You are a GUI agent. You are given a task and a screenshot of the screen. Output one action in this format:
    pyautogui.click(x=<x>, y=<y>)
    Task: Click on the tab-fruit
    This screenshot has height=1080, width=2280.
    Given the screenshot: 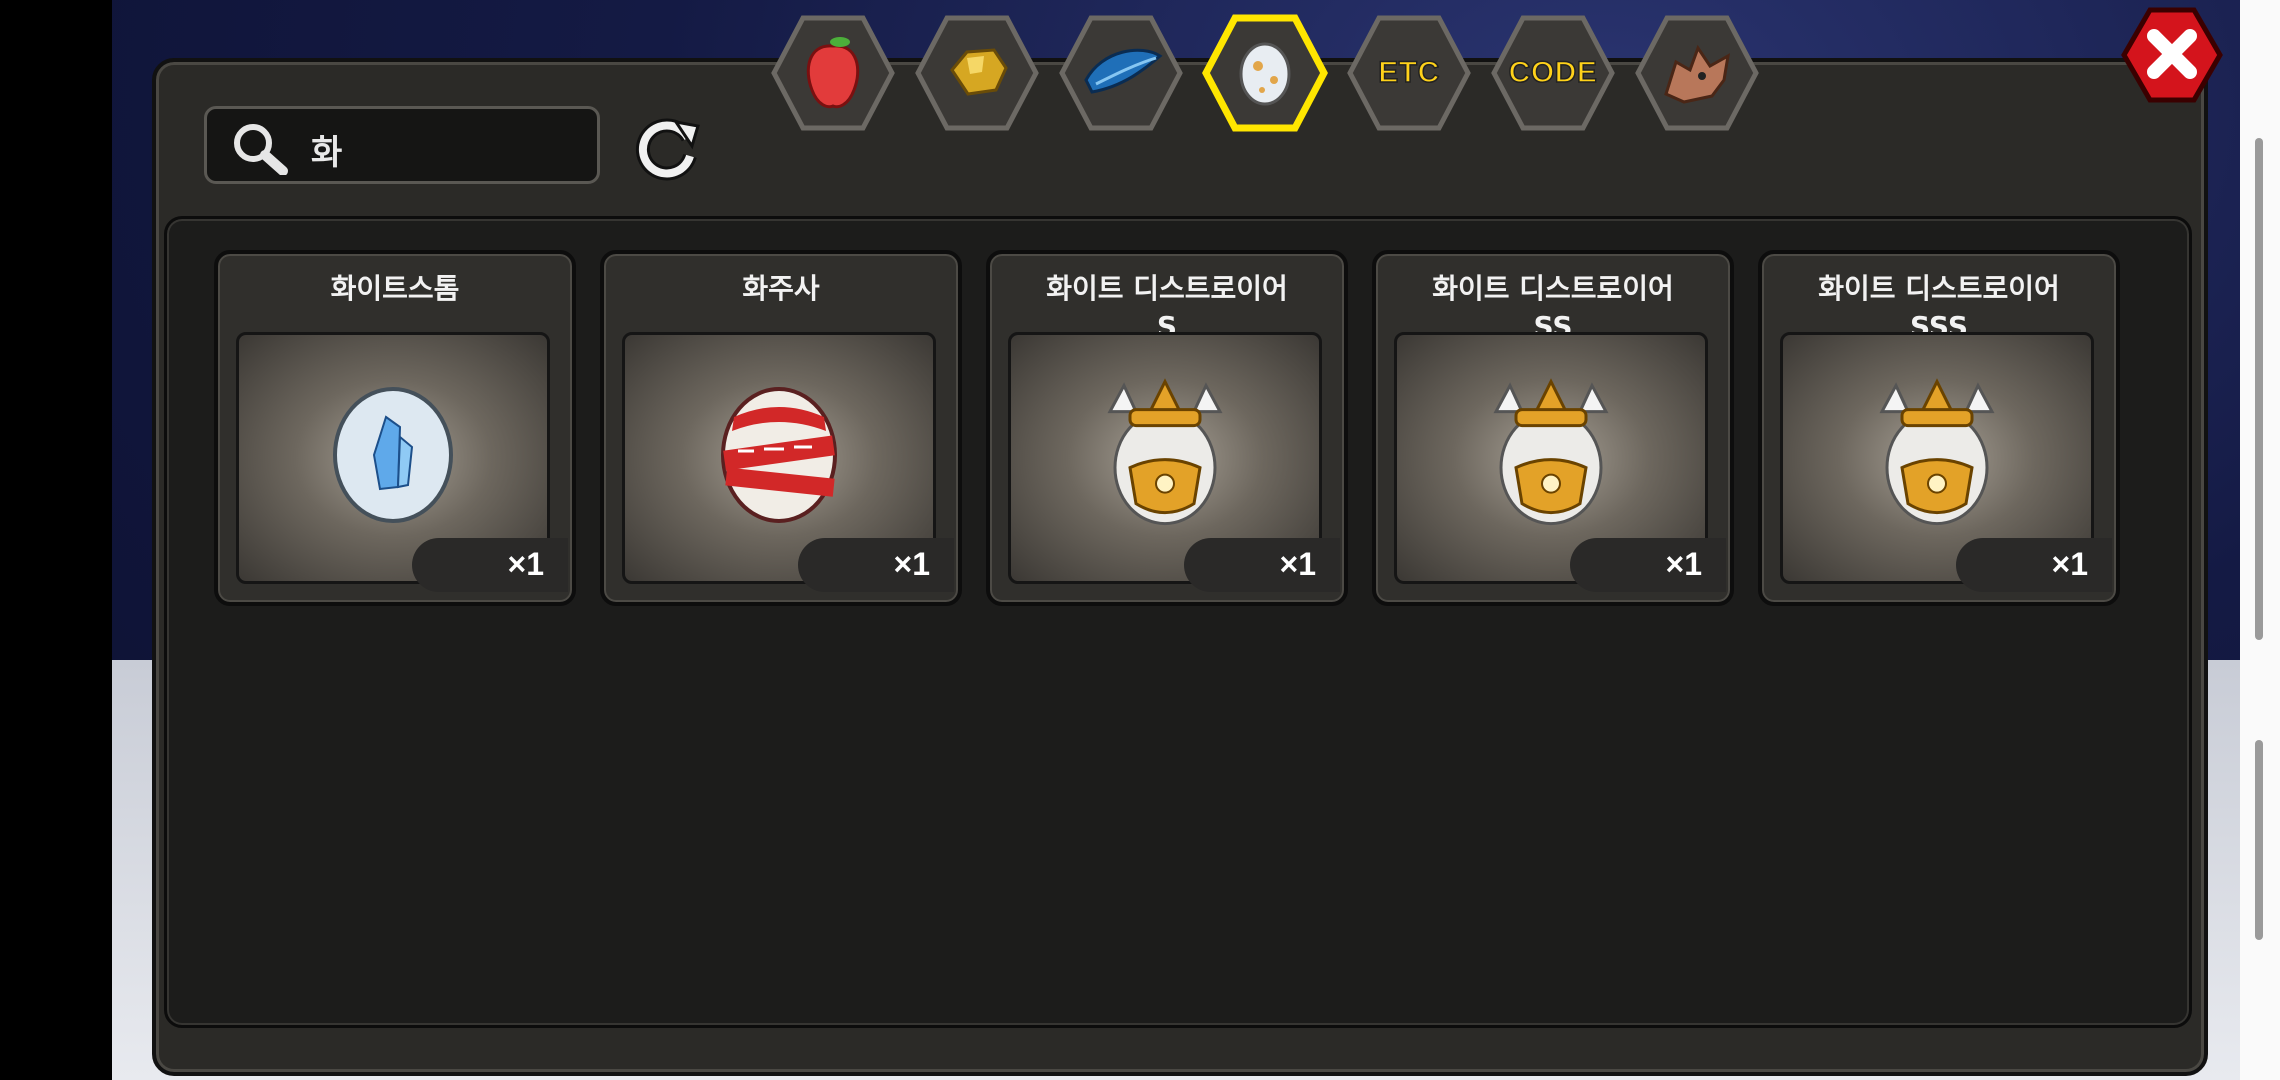 What is the action you would take?
    pyautogui.click(x=833, y=73)
    